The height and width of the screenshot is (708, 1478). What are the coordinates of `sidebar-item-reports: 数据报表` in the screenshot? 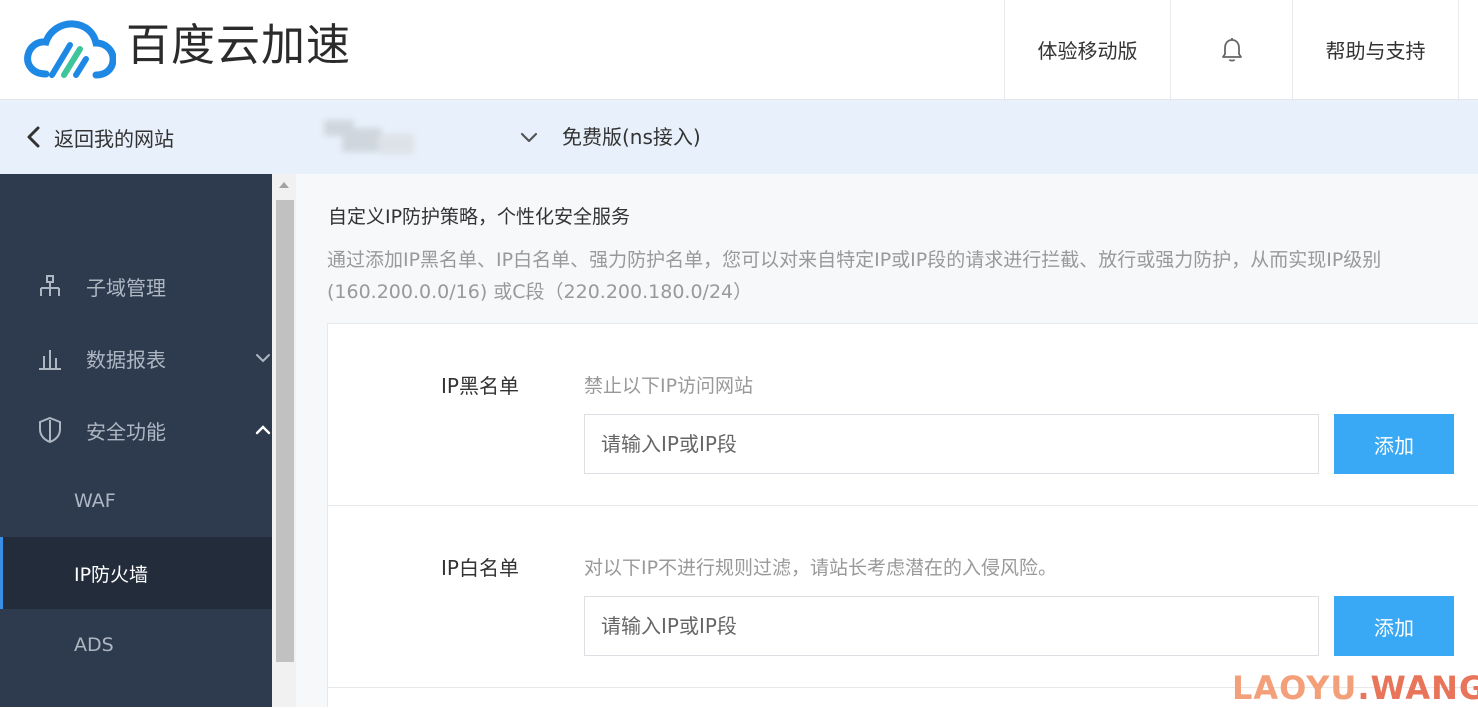 It's located at (136, 358).